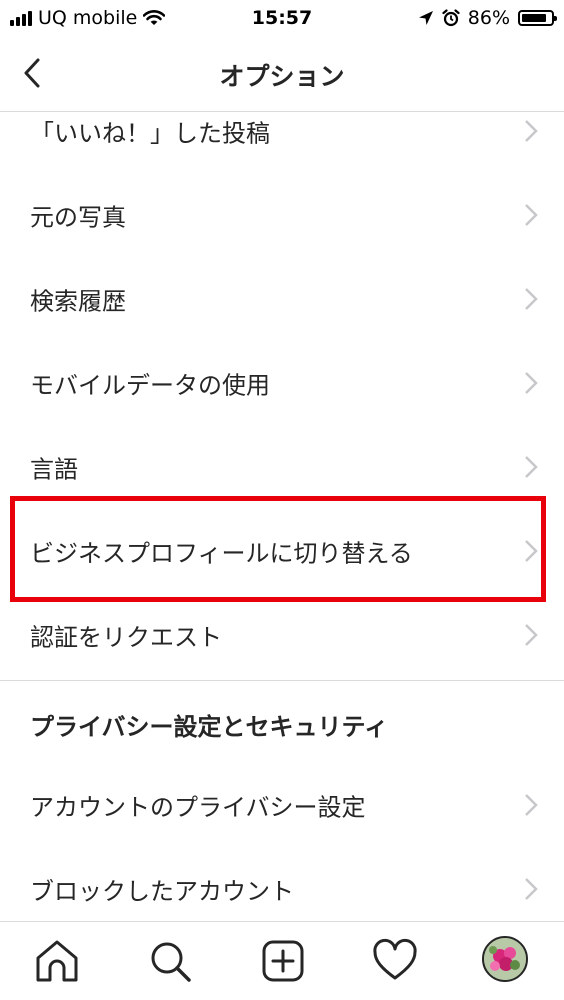  Describe the element at coordinates (198, 807) in the screenshot. I see `menu-item-label: アカウントのプライバシー設定` at that location.